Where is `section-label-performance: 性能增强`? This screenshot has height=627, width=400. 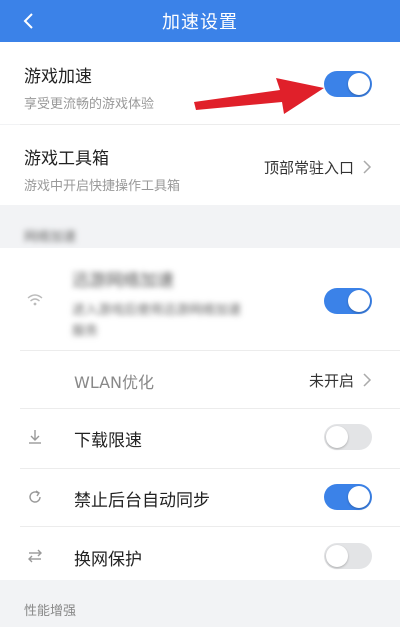
section-label-performance: 性能增强 is located at coordinates (50, 611).